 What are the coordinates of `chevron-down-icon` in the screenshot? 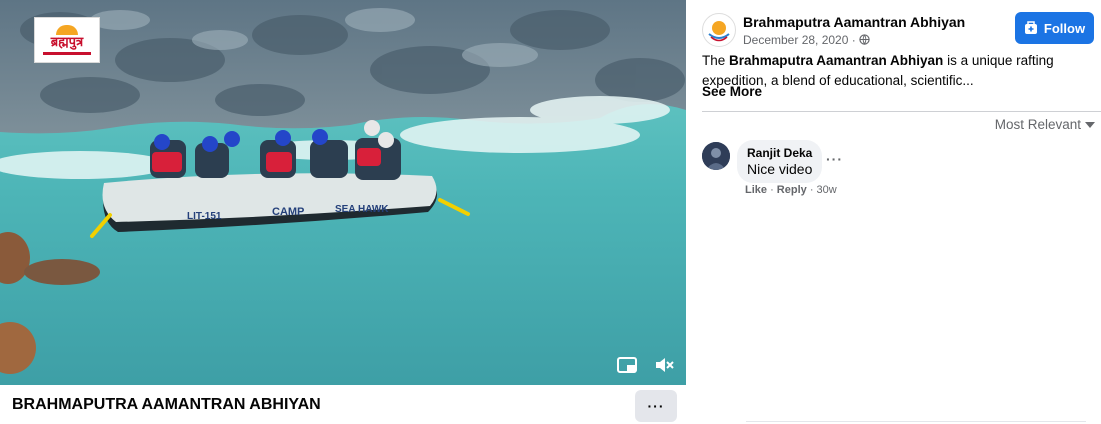 It's located at (1090, 124).